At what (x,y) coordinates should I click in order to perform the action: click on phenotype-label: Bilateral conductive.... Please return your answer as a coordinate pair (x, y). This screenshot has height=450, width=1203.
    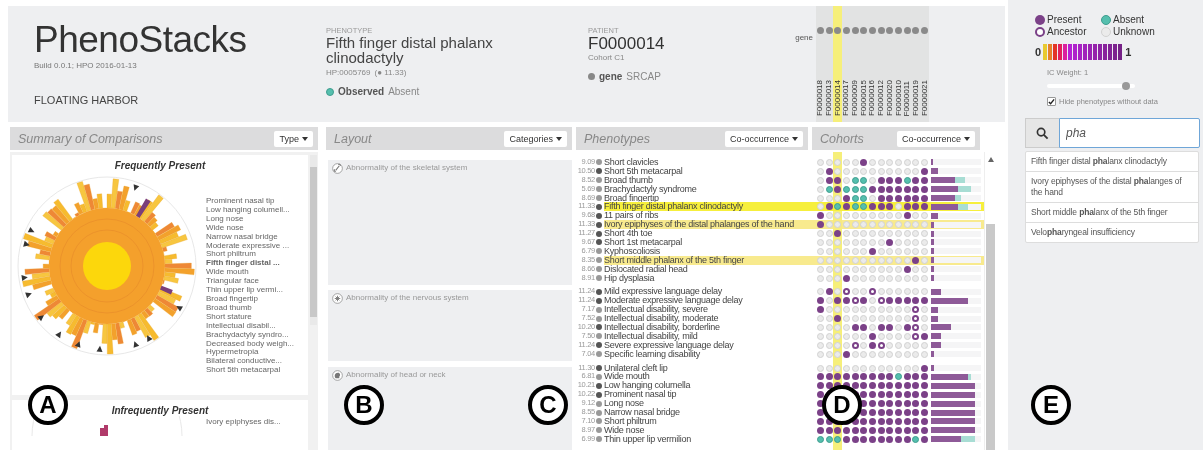
    Looking at the image, I should click on (250, 362).